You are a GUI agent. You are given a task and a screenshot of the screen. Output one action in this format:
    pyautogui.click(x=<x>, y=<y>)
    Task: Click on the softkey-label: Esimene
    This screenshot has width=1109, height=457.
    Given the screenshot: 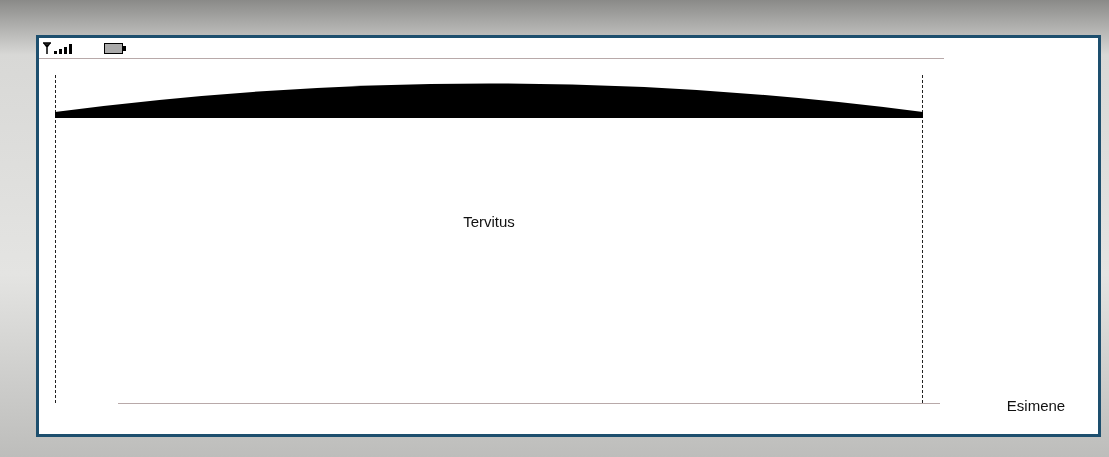 What is the action you would take?
    pyautogui.click(x=1036, y=405)
    